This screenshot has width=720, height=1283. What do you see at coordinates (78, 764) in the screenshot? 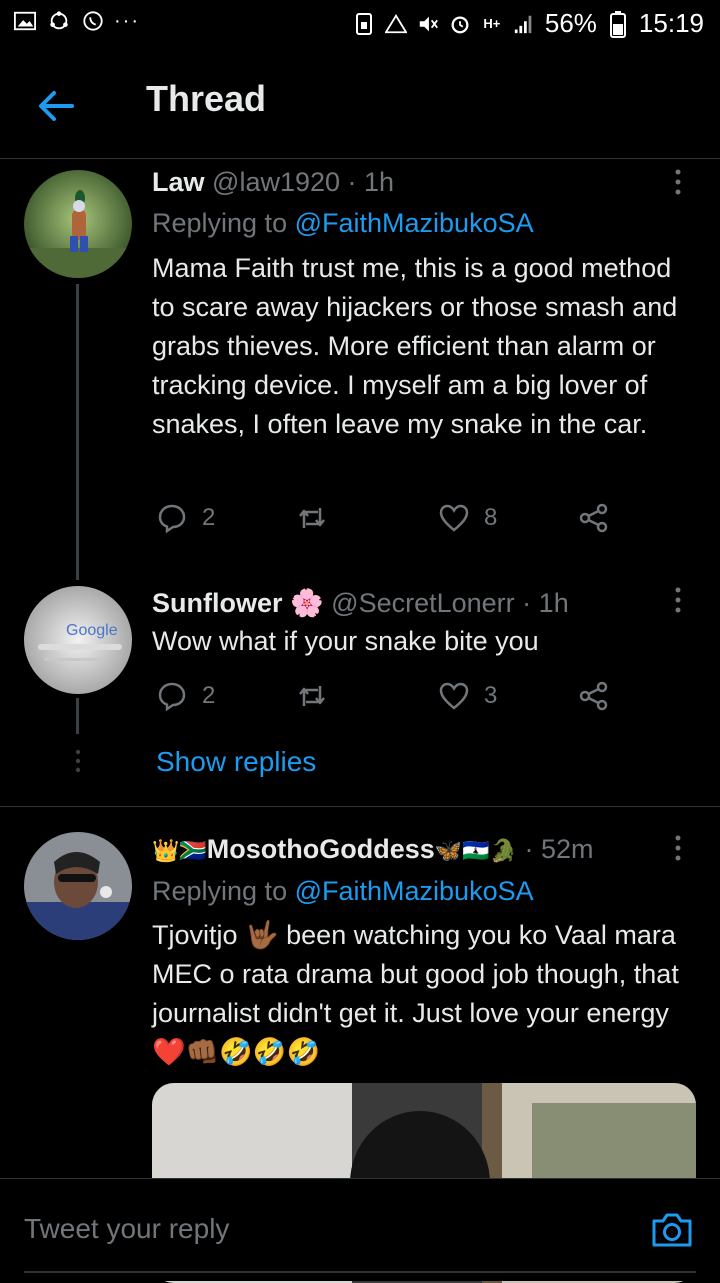
I see `thread-dots` at bounding box center [78, 764].